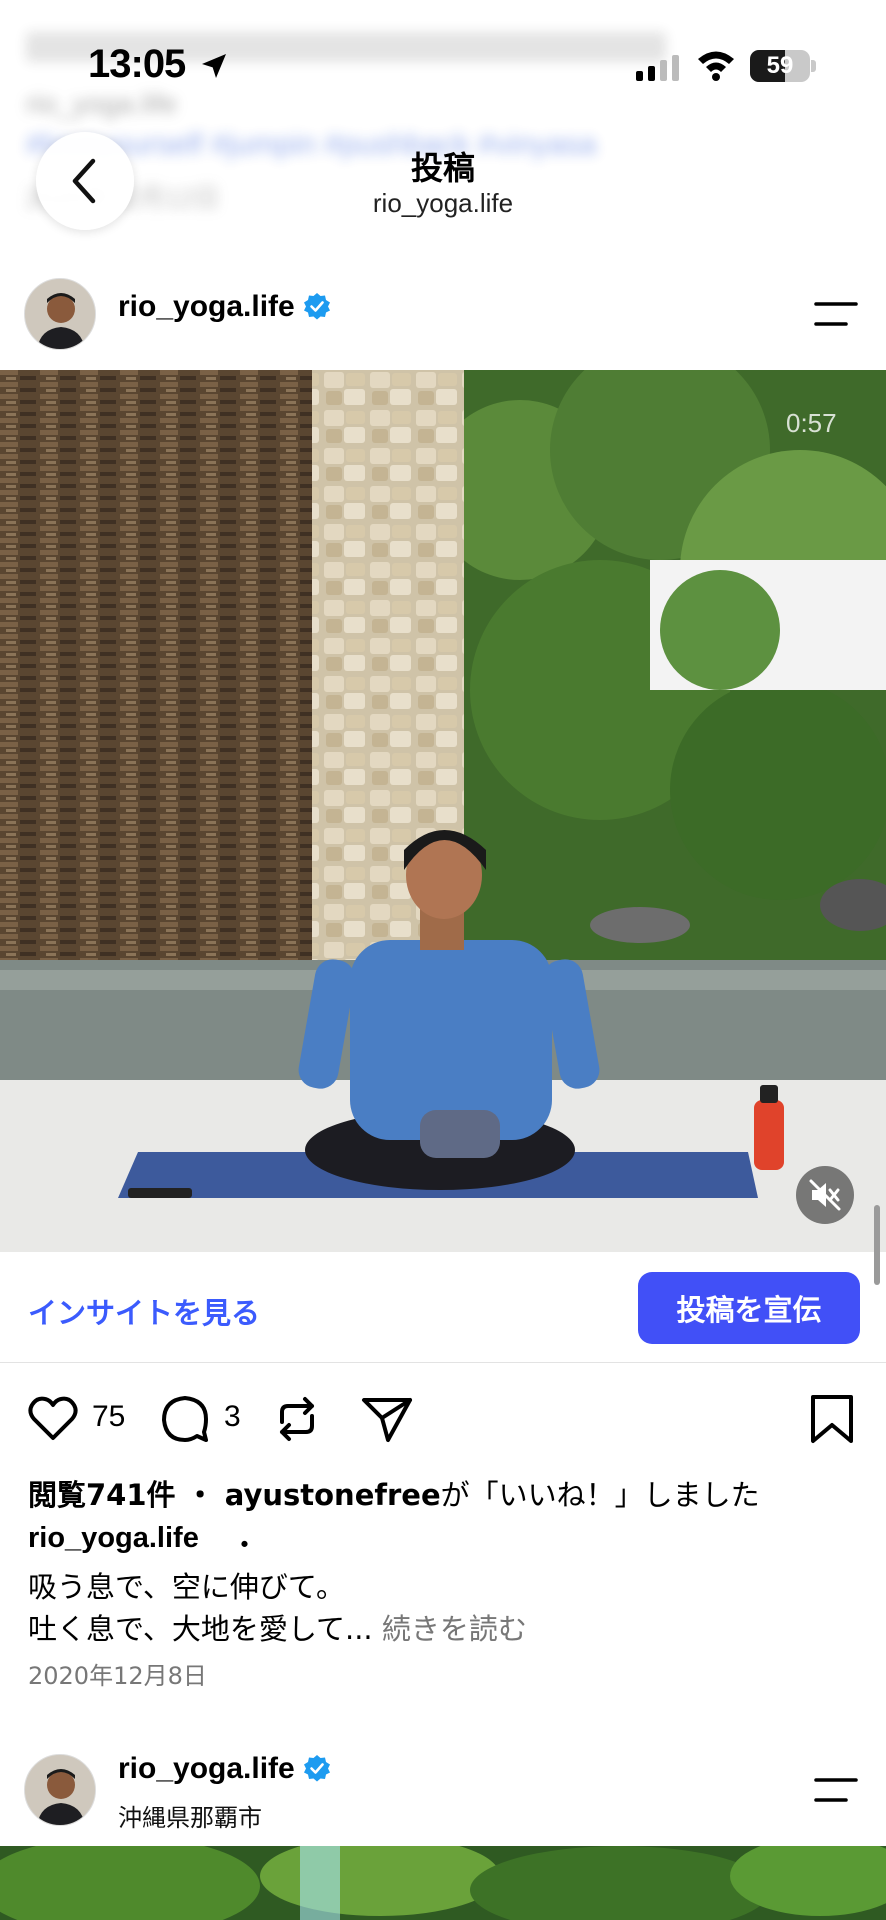 Image resolution: width=886 pixels, height=1920 pixels. I want to click on post-header: rio_yoga.life, so click(443, 316).